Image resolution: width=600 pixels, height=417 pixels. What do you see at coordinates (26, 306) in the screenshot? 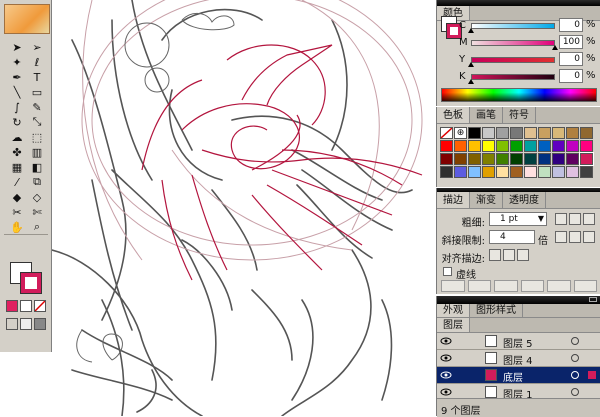
I see `gradient-mode-button` at bounding box center [26, 306].